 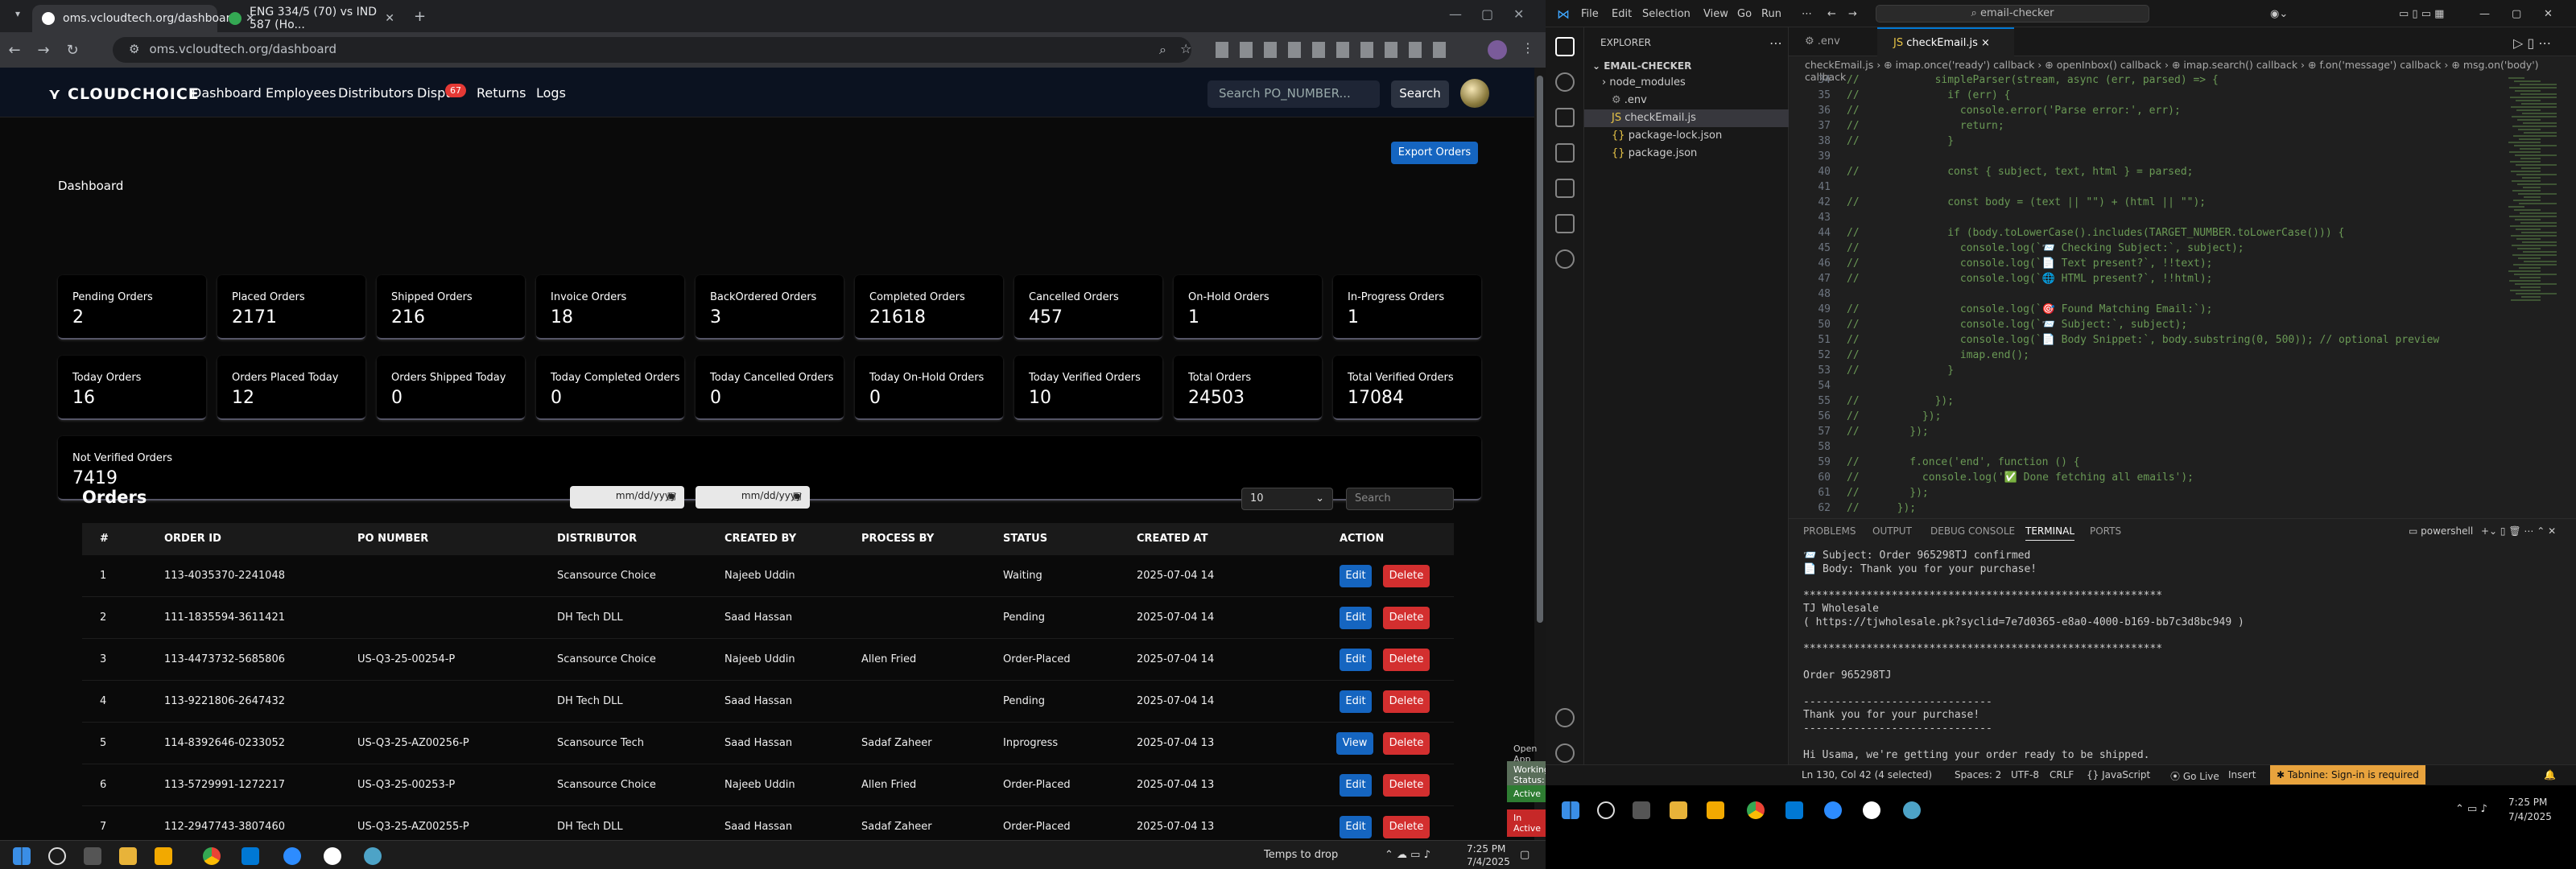 I want to click on code-line: // f.once('end', function () {, so click(x=1963, y=462).